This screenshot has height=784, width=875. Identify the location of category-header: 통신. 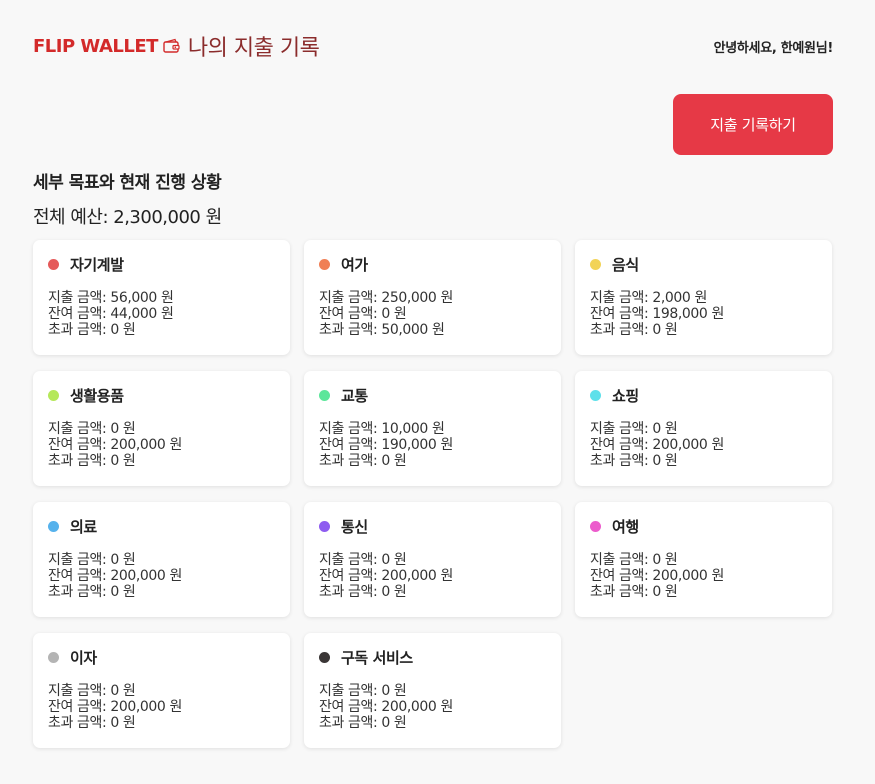
(432, 526).